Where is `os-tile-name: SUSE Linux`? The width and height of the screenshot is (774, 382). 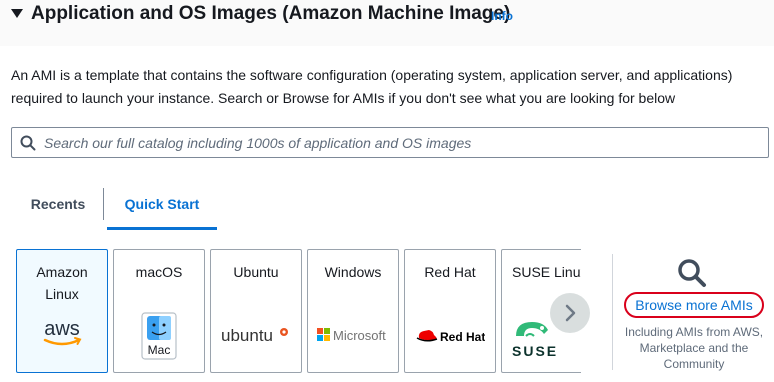
os-tile-name: SUSE Linux is located at coordinates (546, 272).